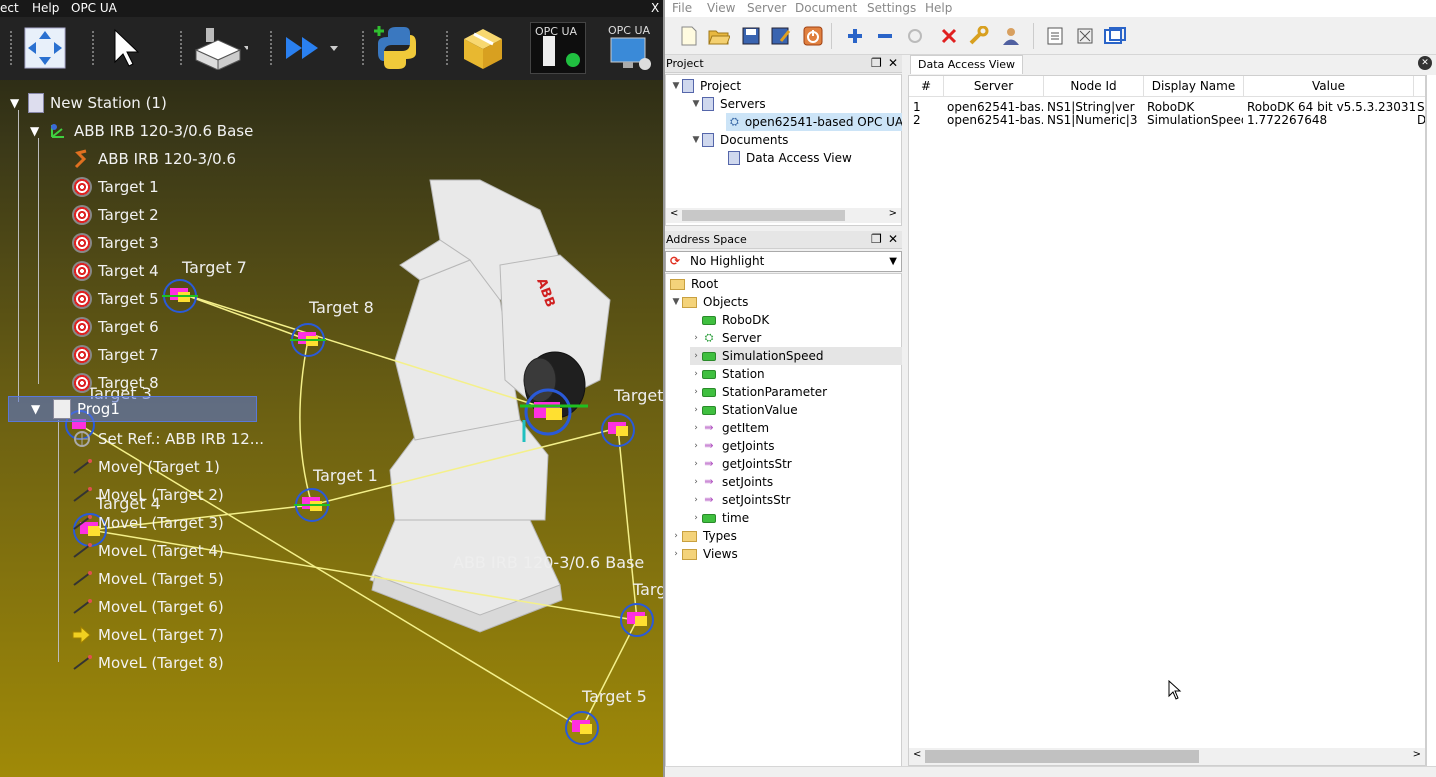  What do you see at coordinates (855, 36) in the screenshot?
I see `add-server-icon` at bounding box center [855, 36].